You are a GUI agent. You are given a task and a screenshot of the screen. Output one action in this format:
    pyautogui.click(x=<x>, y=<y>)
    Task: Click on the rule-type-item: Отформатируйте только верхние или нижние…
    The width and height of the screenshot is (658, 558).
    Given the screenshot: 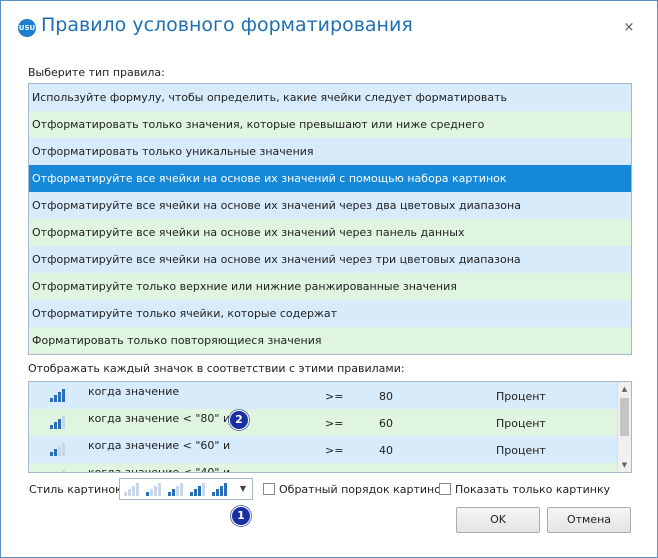 What is the action you would take?
    pyautogui.click(x=330, y=286)
    